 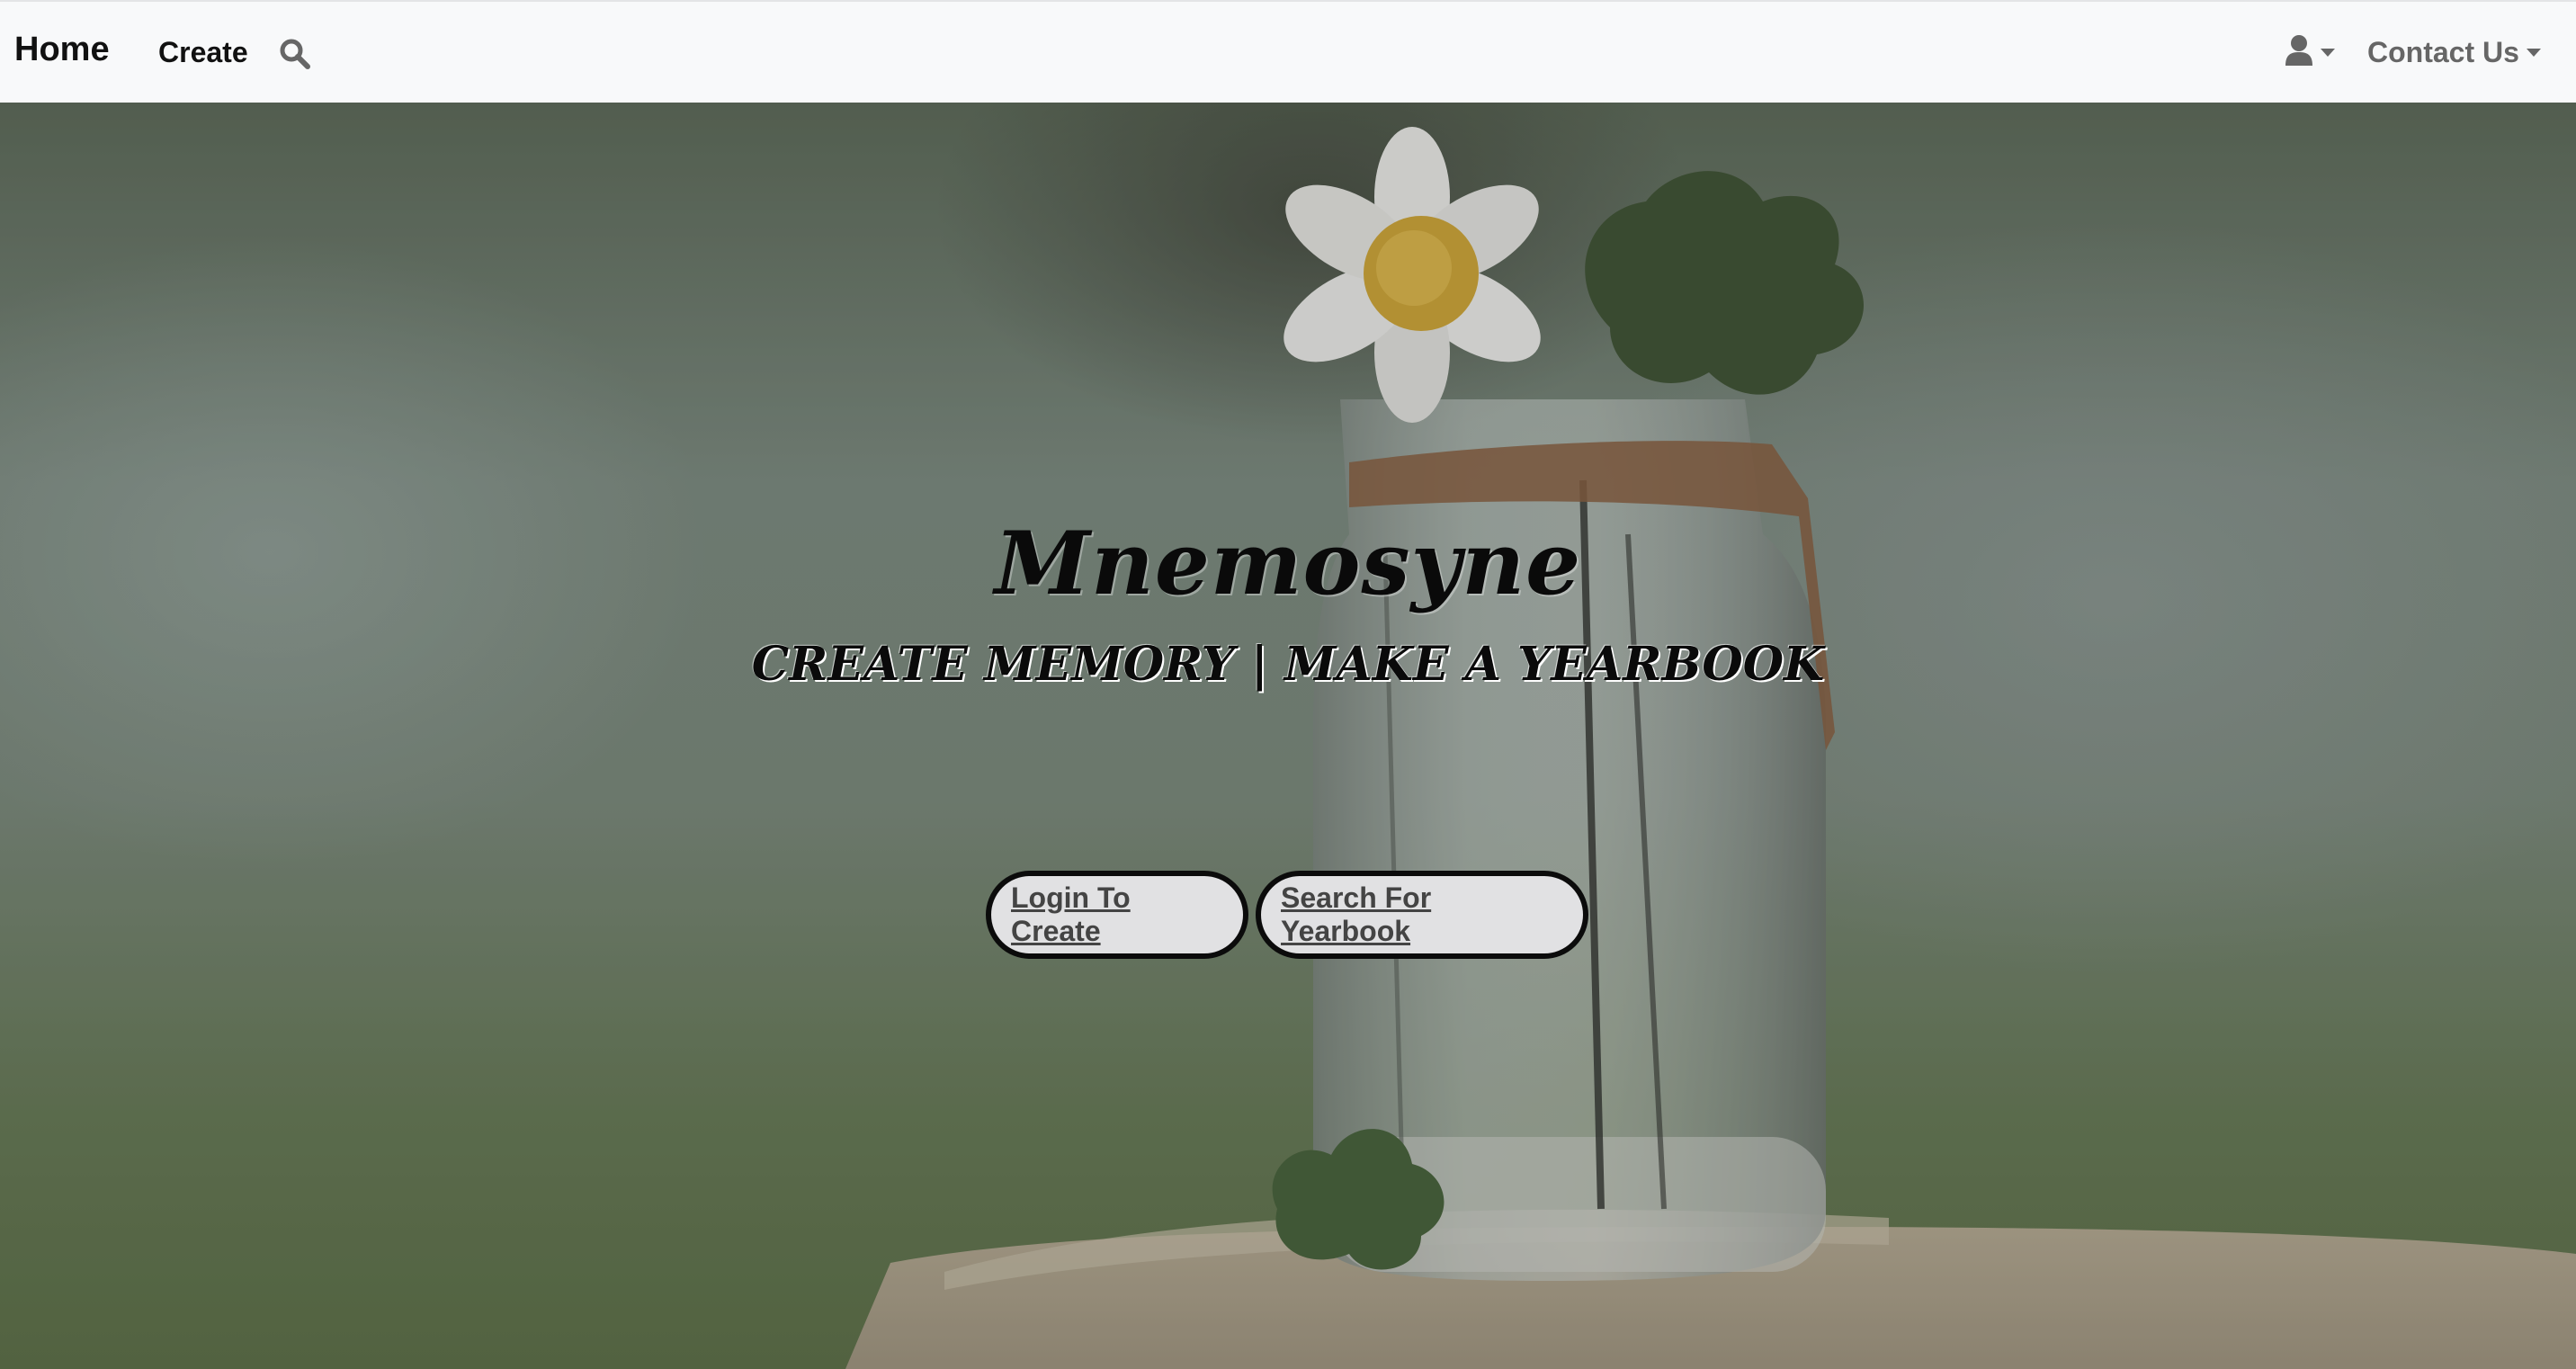 I want to click on user-icon, so click(x=2299, y=52).